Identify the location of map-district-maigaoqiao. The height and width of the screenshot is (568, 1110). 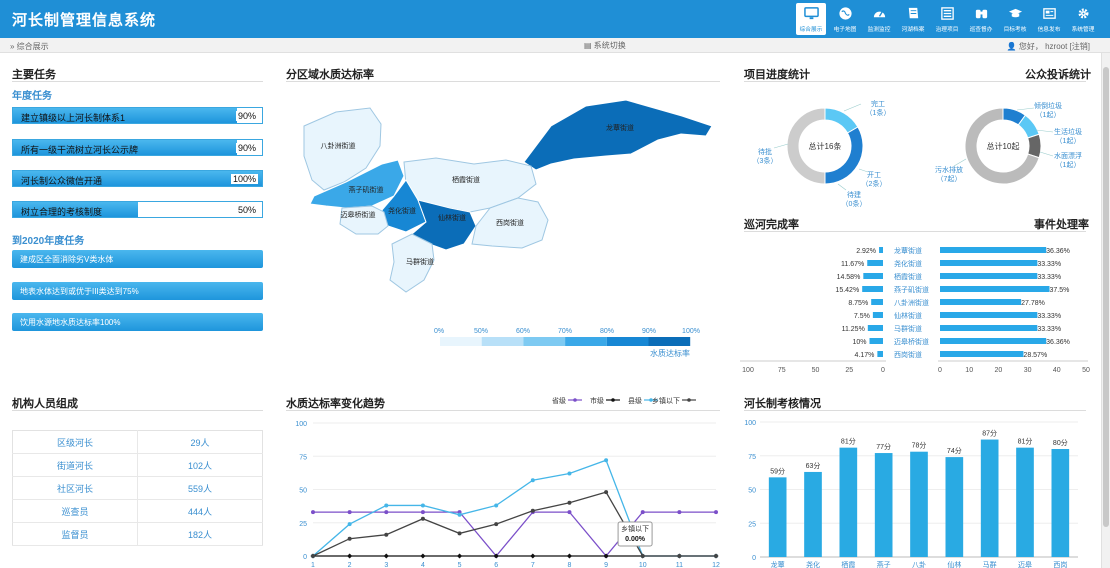
(364, 220).